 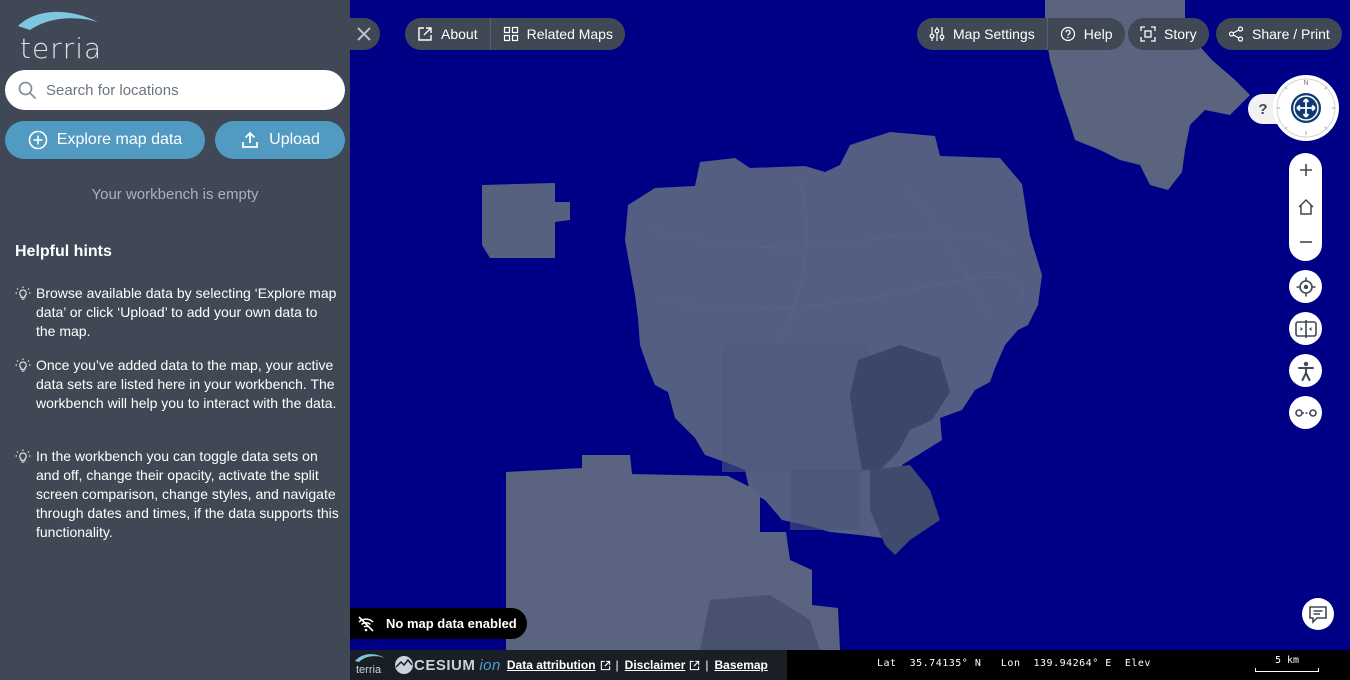 I want to click on search-input, so click(x=186, y=90).